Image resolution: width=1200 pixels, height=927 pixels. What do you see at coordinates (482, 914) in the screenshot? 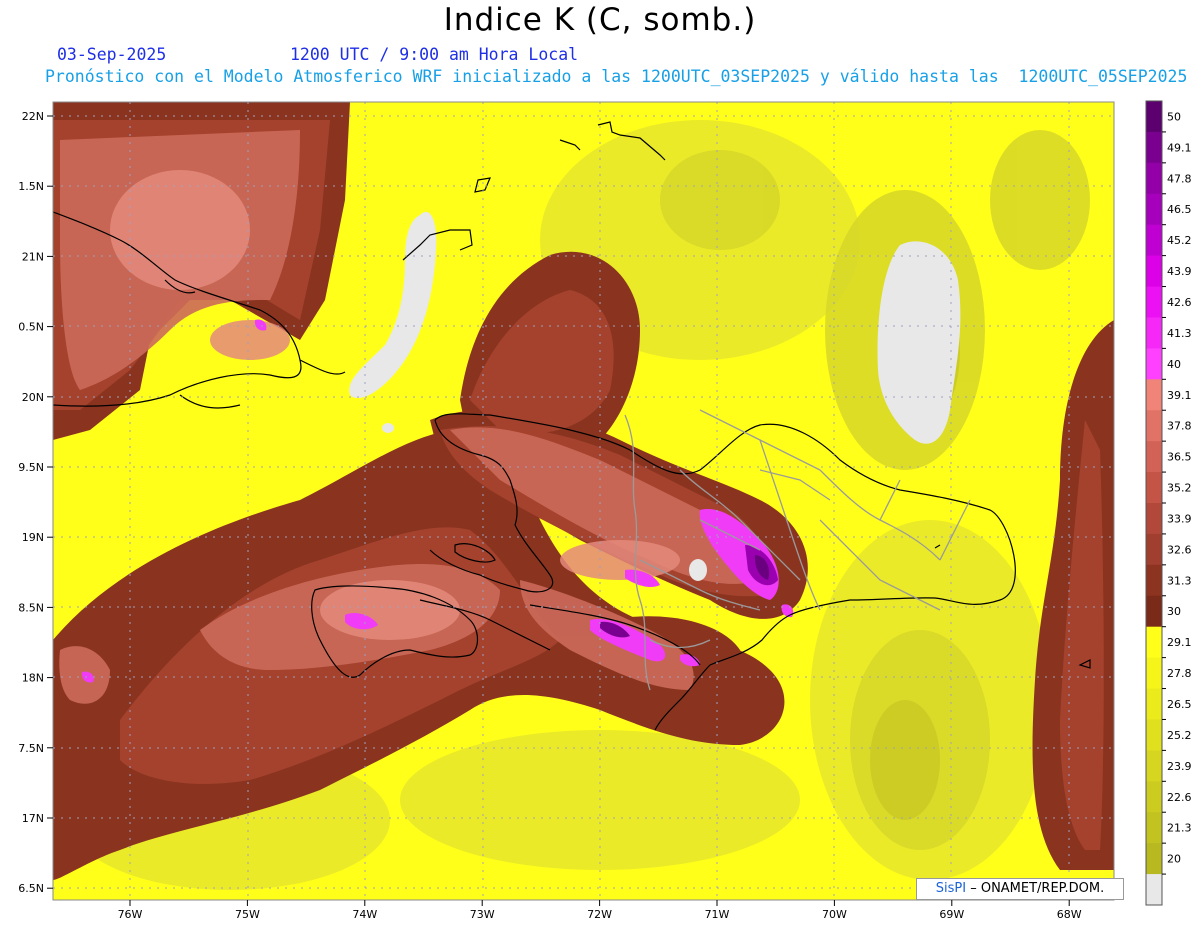
I see `lon-label: 73W` at bounding box center [482, 914].